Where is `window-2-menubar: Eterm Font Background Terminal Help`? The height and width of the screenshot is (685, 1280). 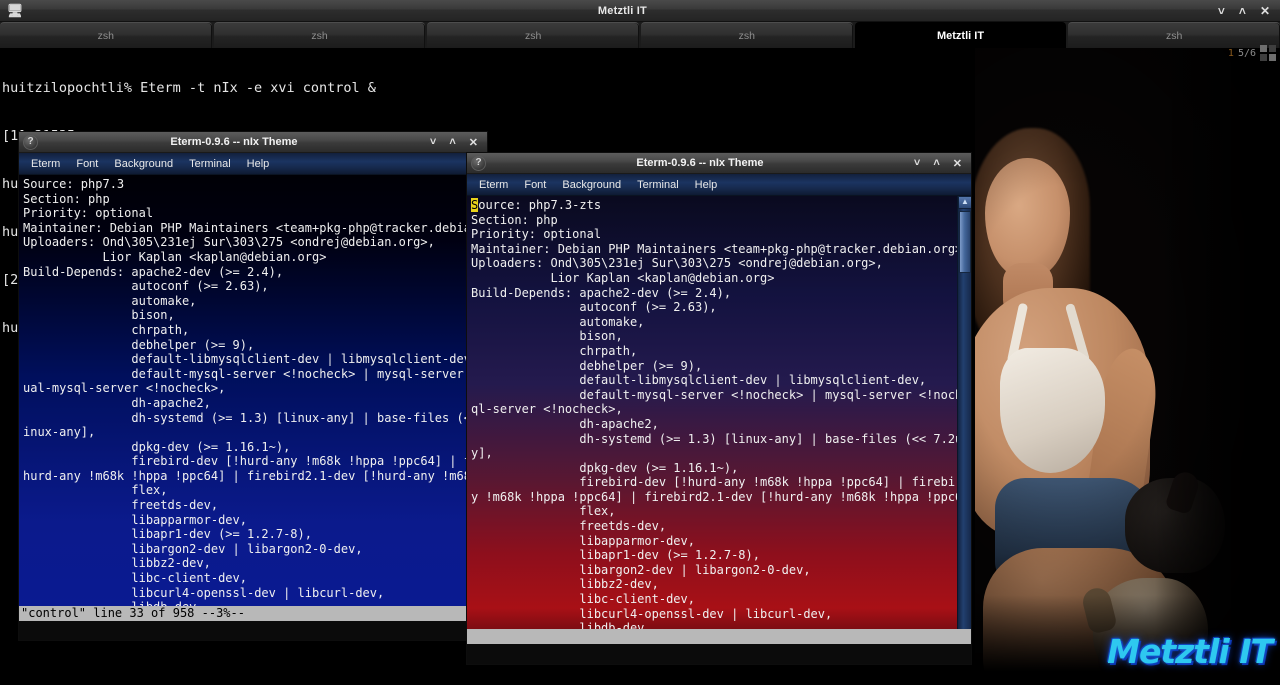 window-2-menubar: Eterm Font Background Terminal Help is located at coordinates (719, 185).